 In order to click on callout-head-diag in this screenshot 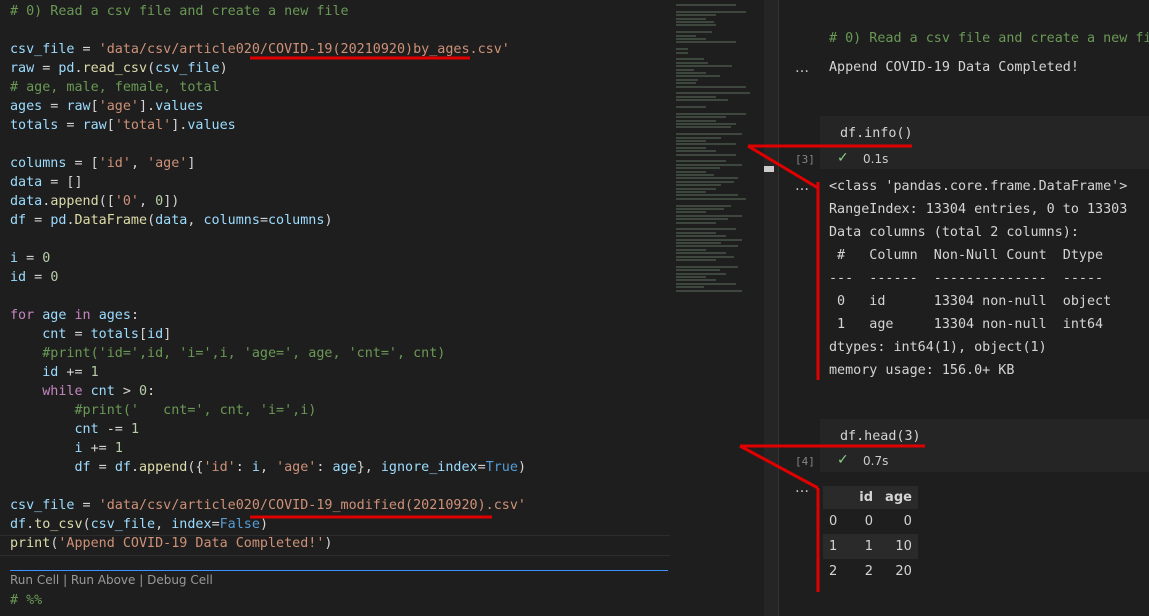, I will do `click(779, 467)`.